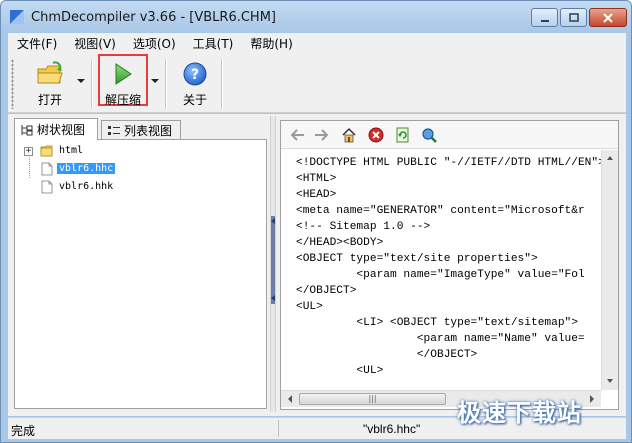 The width and height of the screenshot is (632, 443). I want to click on tab-list-view: 列表视图, so click(141, 130).